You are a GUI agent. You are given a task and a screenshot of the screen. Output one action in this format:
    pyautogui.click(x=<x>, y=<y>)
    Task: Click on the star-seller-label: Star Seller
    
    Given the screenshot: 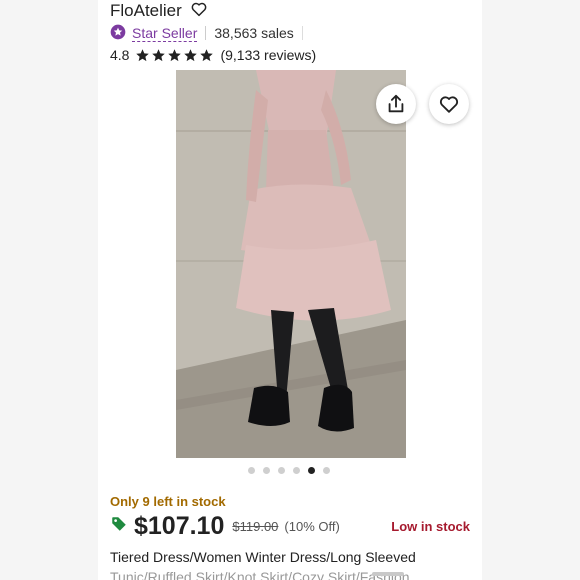 What is the action you would take?
    pyautogui.click(x=165, y=33)
    